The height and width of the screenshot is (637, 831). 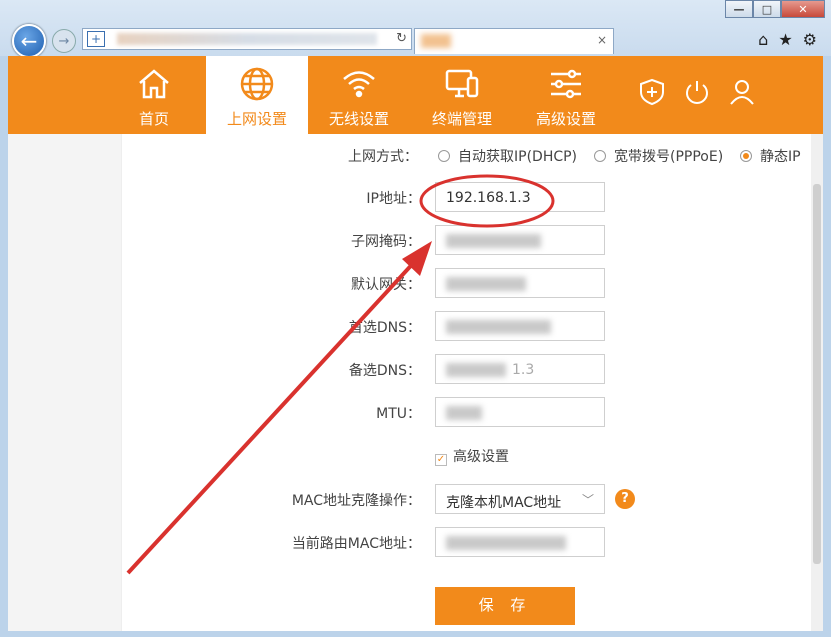 What do you see at coordinates (566, 84) in the screenshot?
I see `sliders-icon` at bounding box center [566, 84].